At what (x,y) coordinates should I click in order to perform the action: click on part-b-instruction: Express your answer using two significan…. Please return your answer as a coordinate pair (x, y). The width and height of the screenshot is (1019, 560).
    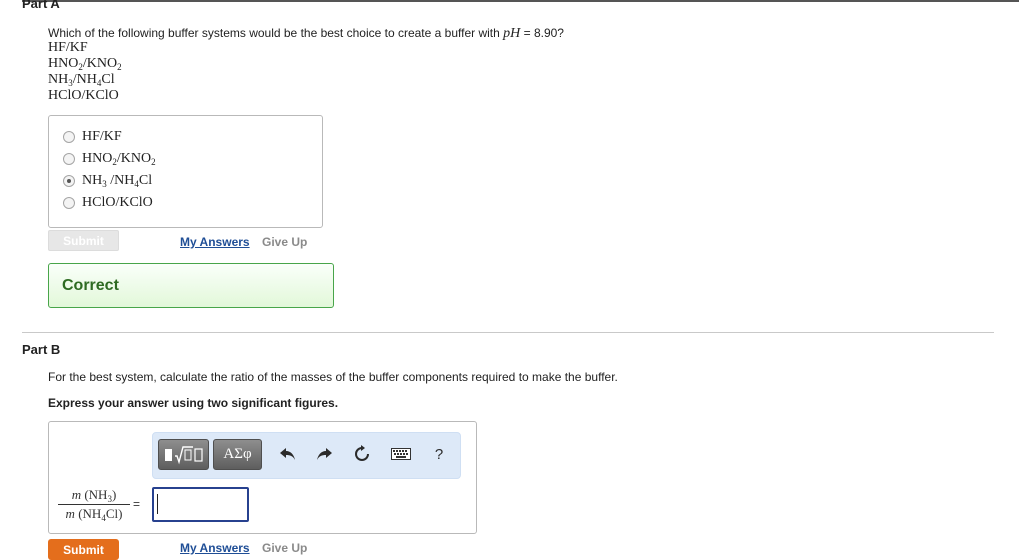
    Looking at the image, I should click on (193, 403).